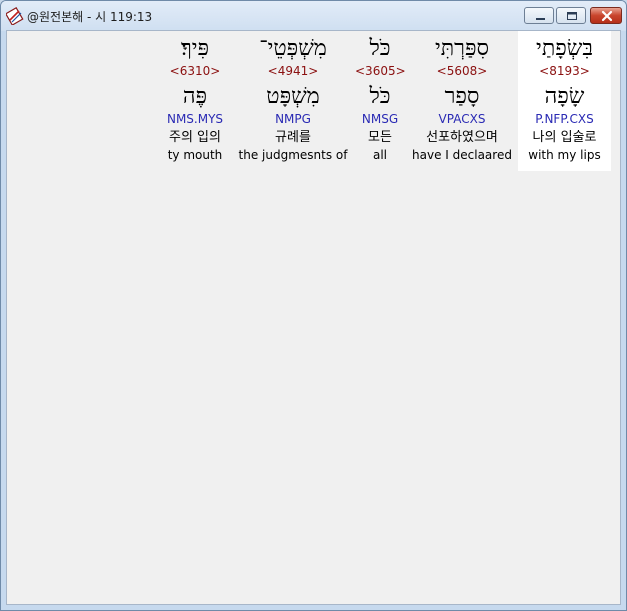 This screenshot has height=611, width=627. Describe the element at coordinates (293, 155) in the screenshot. I see `english-gloss: the judgmesnts of` at that location.